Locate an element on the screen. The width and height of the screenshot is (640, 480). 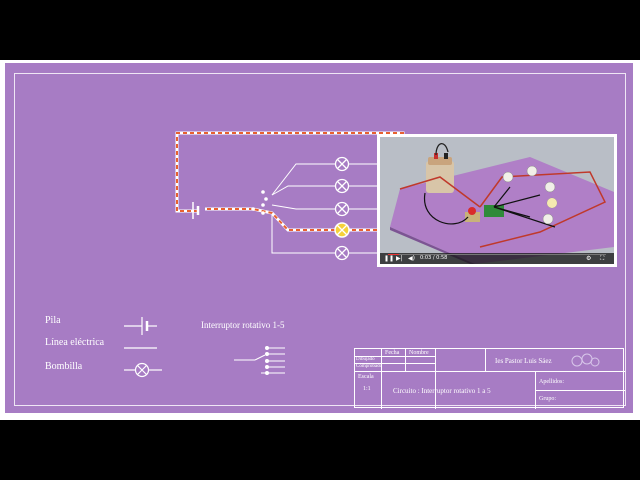
bulb-4-lit is located at coordinates (342, 230).